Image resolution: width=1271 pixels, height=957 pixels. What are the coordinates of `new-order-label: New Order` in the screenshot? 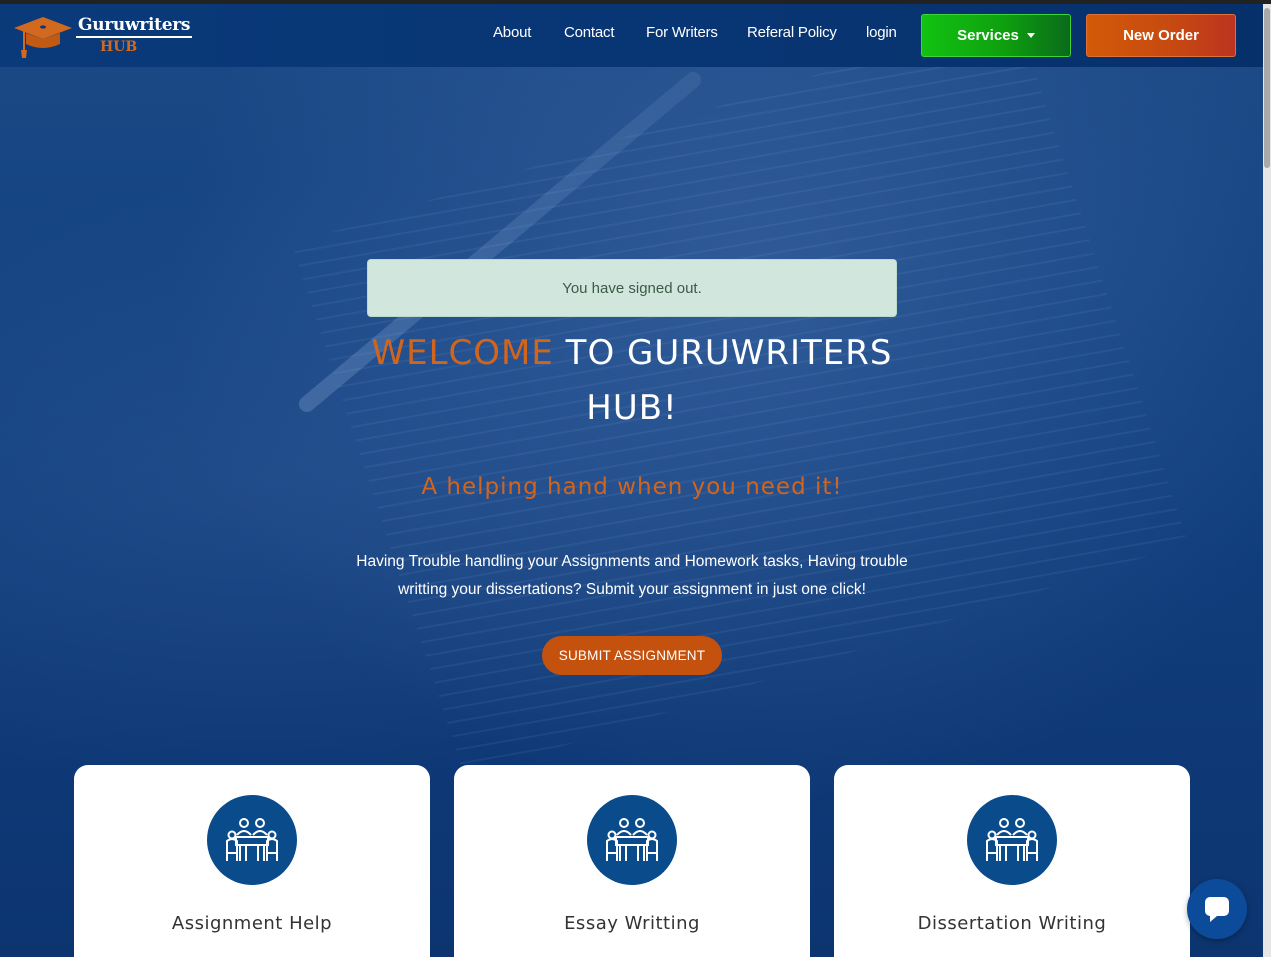 It's located at (1161, 35).